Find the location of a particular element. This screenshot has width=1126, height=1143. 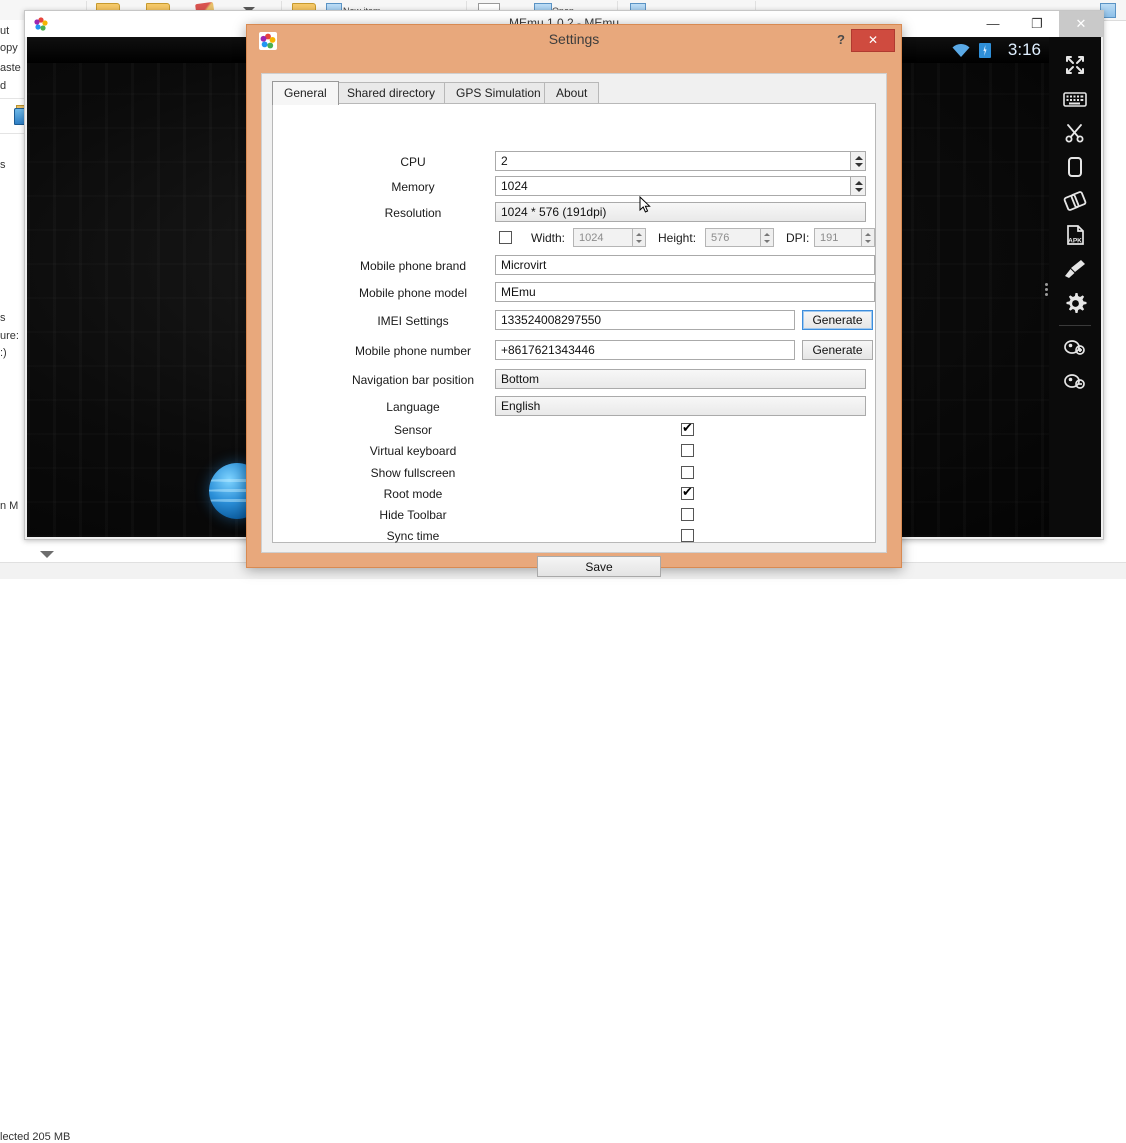

phone-number-label: Mobile phone number is located at coordinates (413, 351).